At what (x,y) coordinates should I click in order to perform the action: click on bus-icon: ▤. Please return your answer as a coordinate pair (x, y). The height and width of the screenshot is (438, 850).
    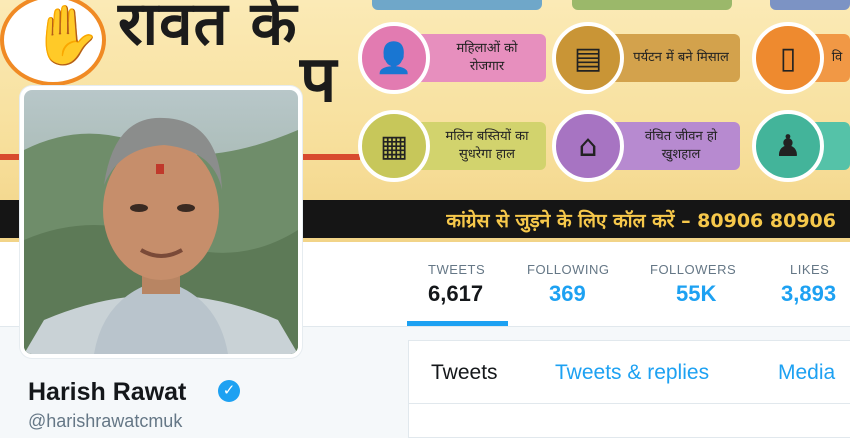
    Looking at the image, I should click on (588, 58).